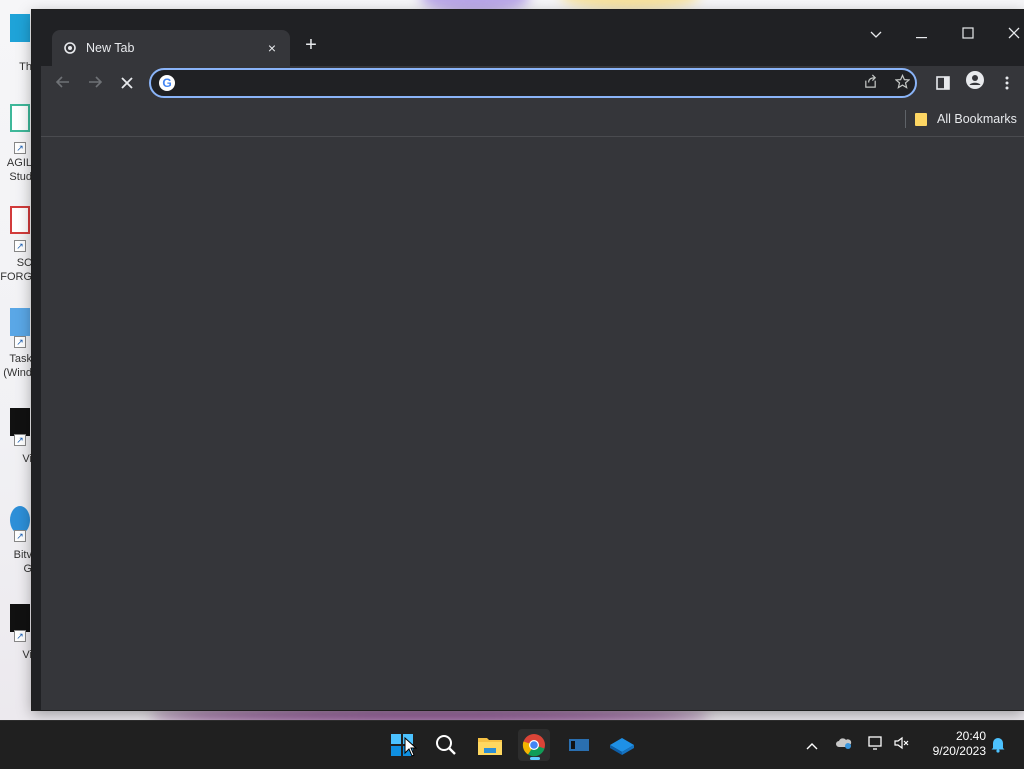  What do you see at coordinates (27, 569) in the screenshot?
I see `desktop-icon-label: G` at bounding box center [27, 569].